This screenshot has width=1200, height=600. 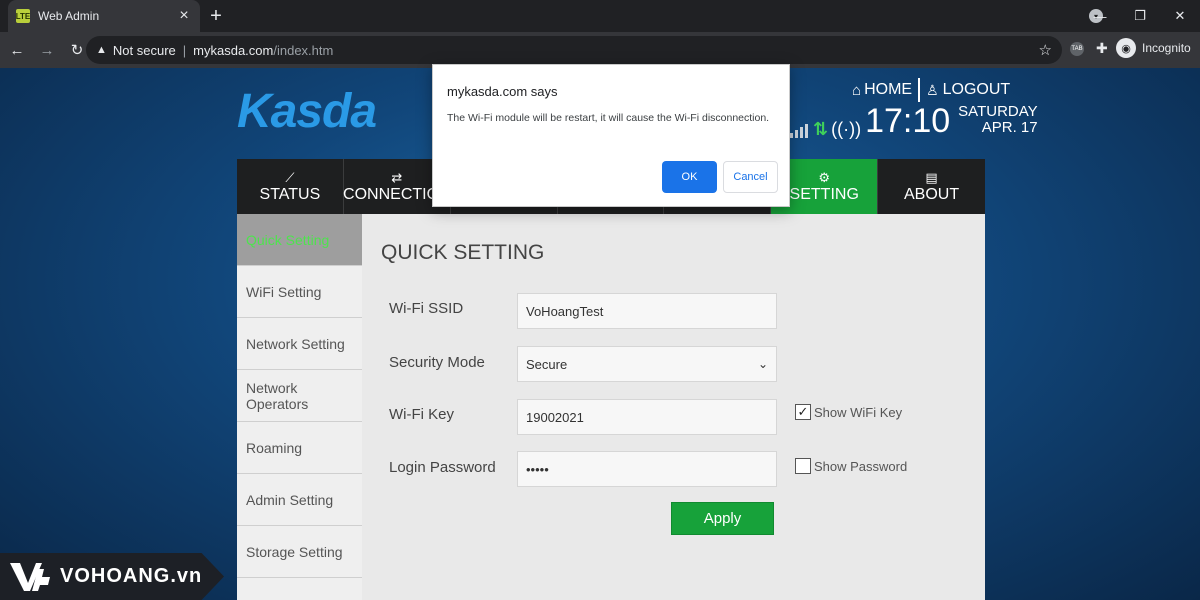 What do you see at coordinates (1009, 127) in the screenshot?
I see `date-label: APR. 17` at bounding box center [1009, 127].